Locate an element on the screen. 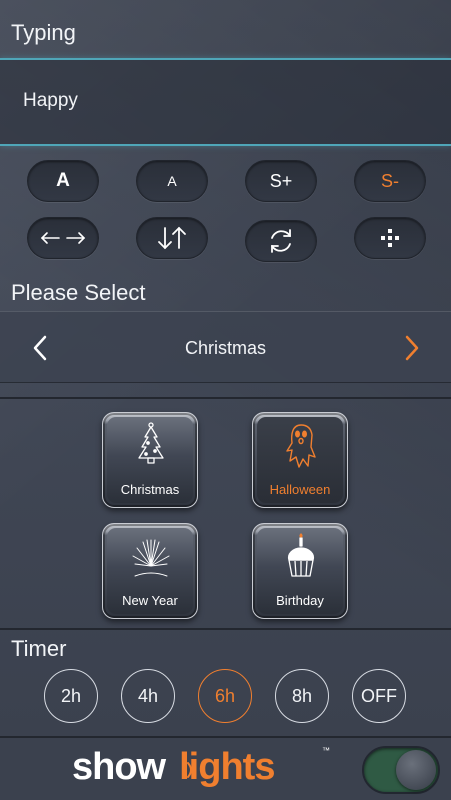 The height and width of the screenshot is (800, 451). theme-tile-christmas: Christmas is located at coordinates (150, 460).